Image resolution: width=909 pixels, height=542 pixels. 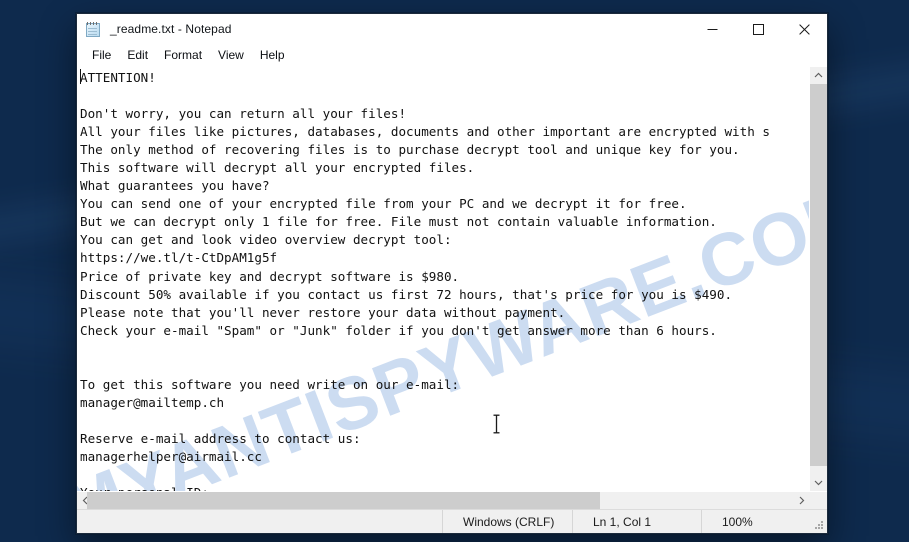 I want to click on menu-help: Help, so click(x=272, y=55).